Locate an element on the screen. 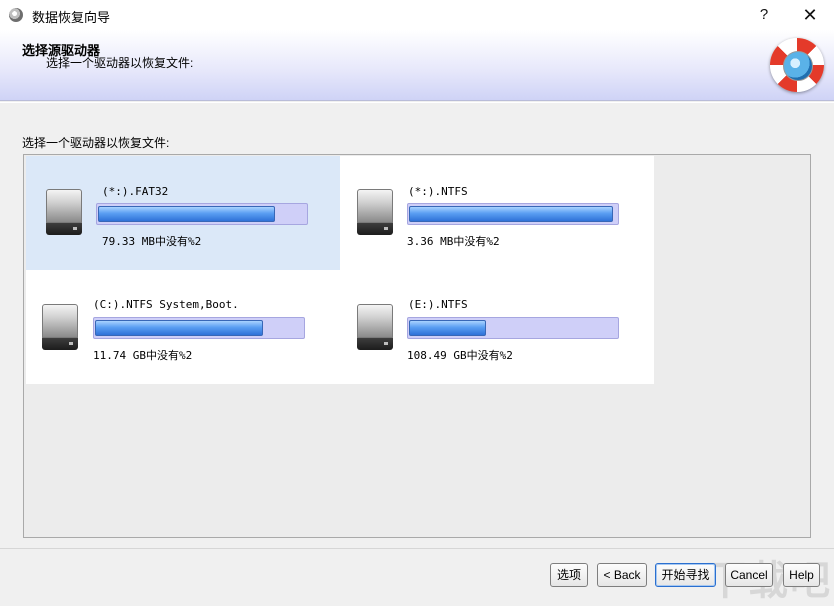 This screenshot has height=606, width=834. lifebuoy-logo-icon is located at coordinates (797, 65).